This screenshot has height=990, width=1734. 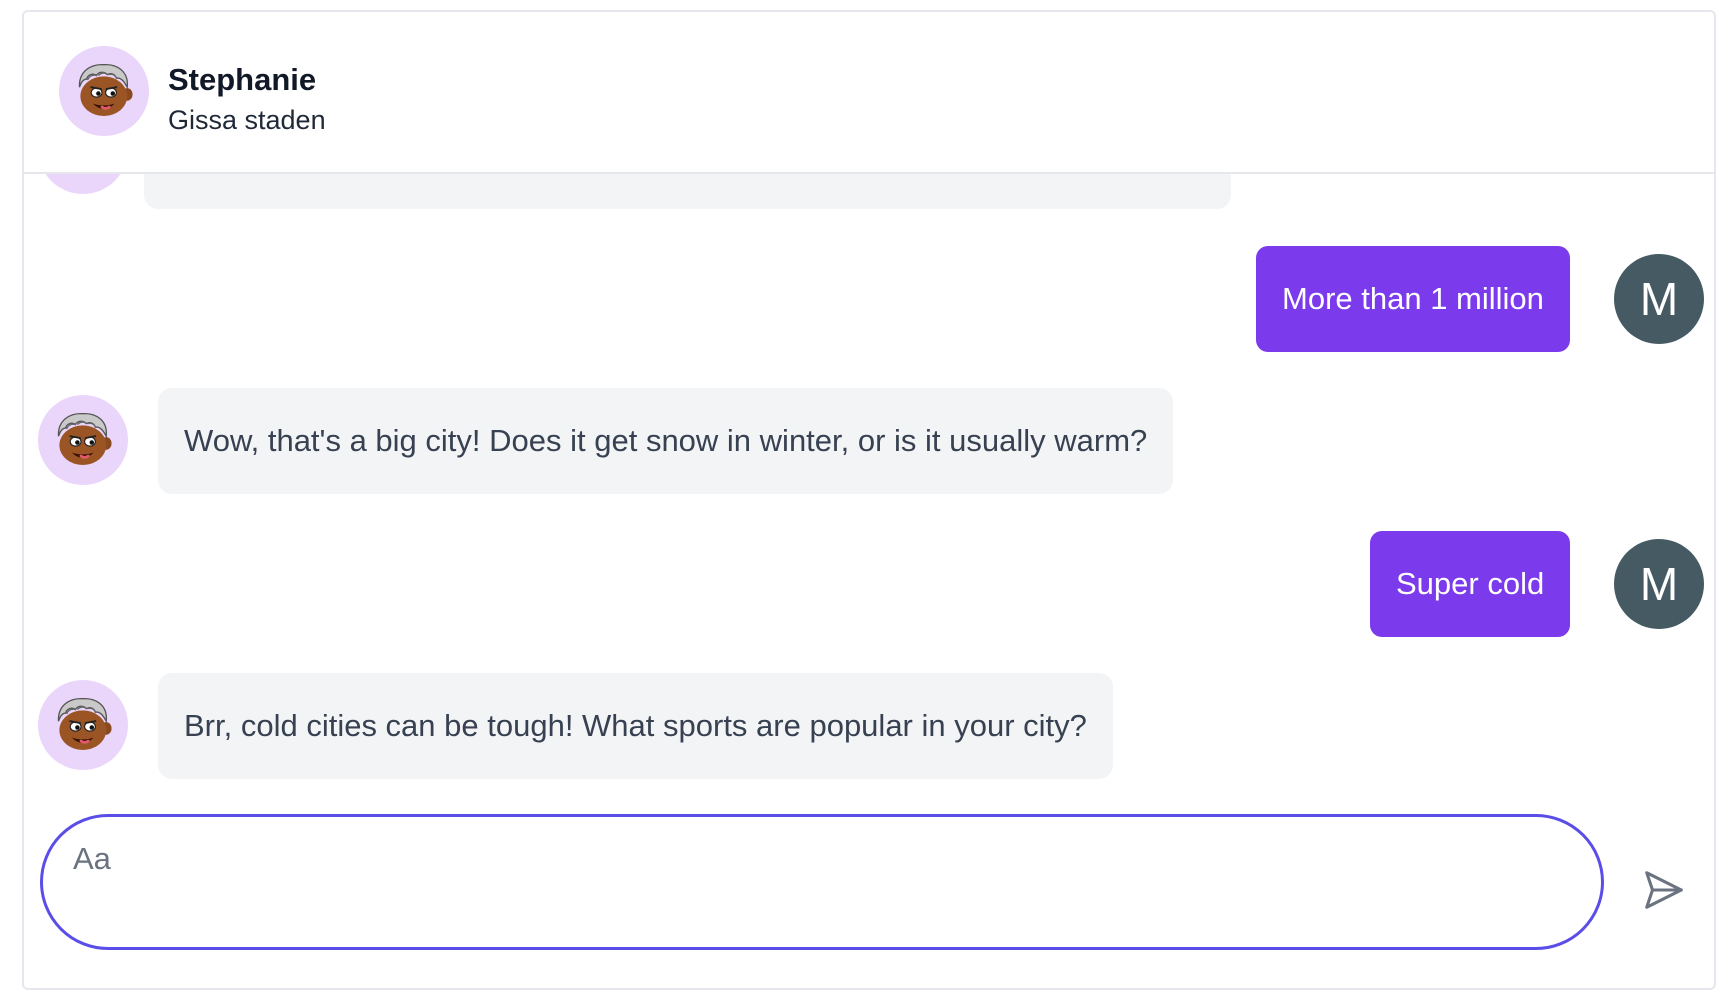 I want to click on user-message: More than 1 million, so click(x=1413, y=299).